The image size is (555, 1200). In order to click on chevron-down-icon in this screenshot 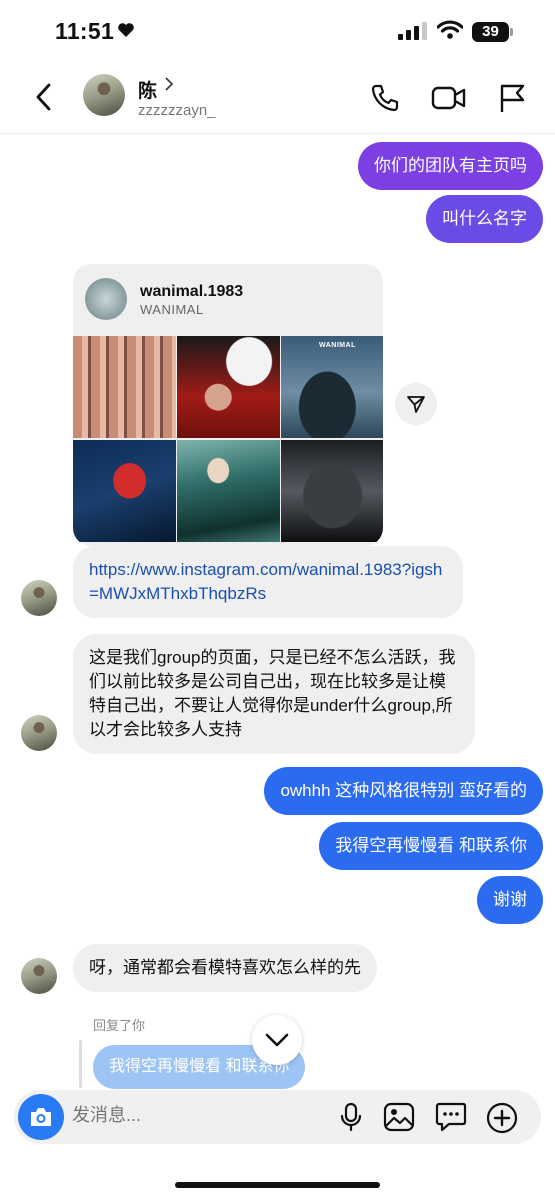, I will do `click(277, 1040)`.